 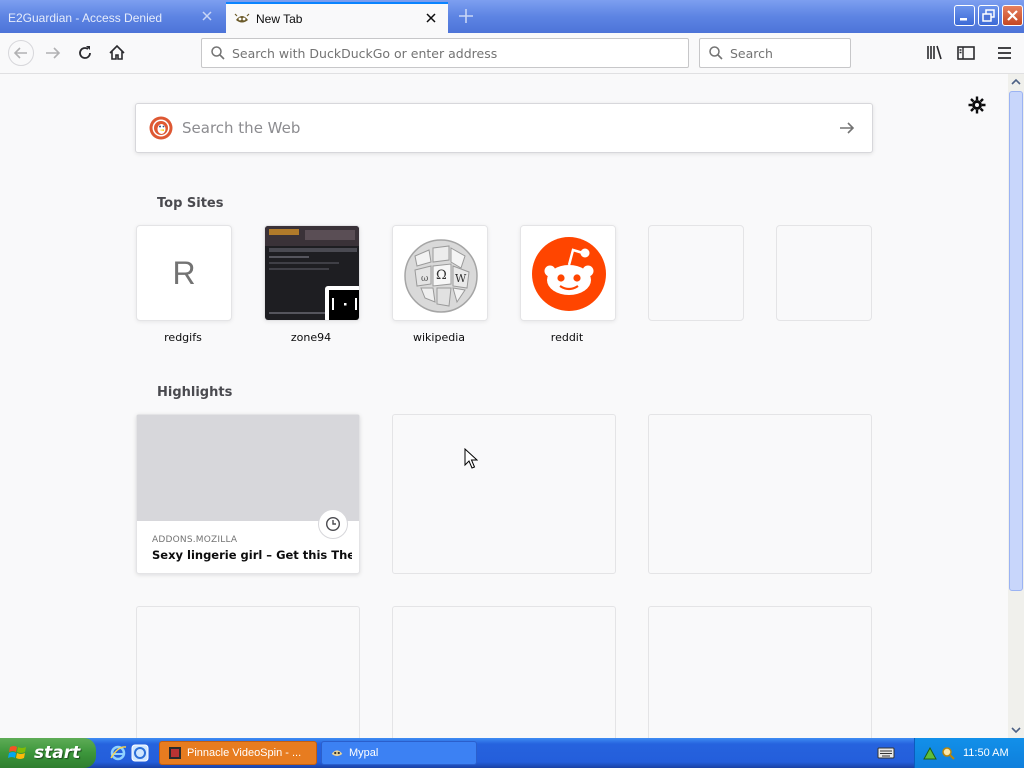 I want to click on keyboard-icon, so click(x=886, y=753).